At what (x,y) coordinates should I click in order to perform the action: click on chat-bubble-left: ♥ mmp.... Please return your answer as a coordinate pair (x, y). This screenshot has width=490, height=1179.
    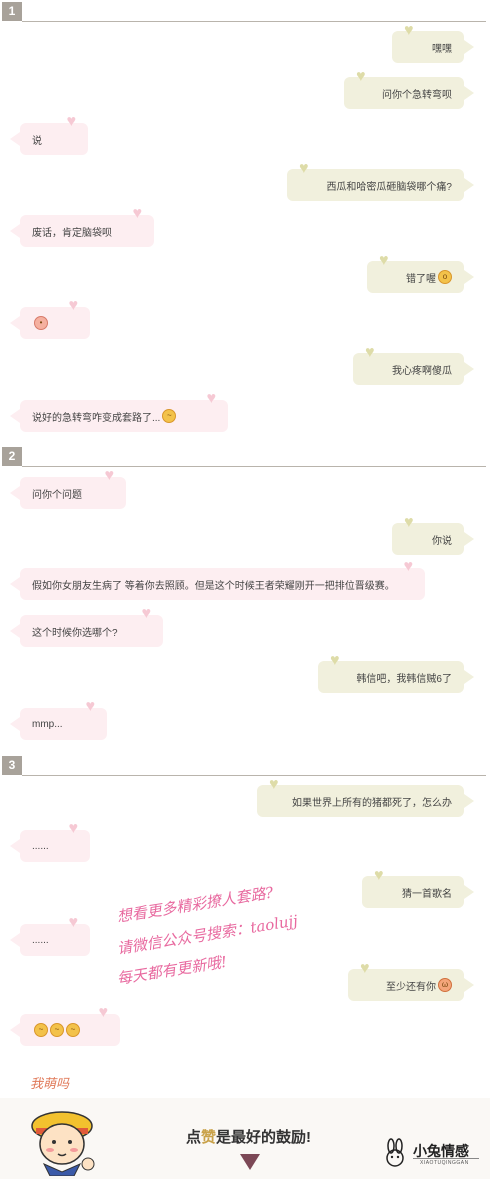
    Looking at the image, I should click on (58, 719).